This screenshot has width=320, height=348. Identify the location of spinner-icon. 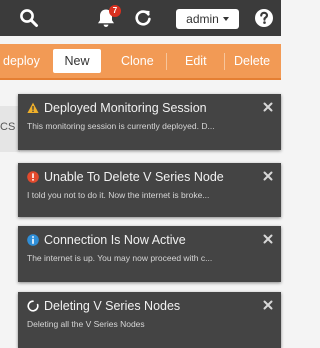
(33, 306).